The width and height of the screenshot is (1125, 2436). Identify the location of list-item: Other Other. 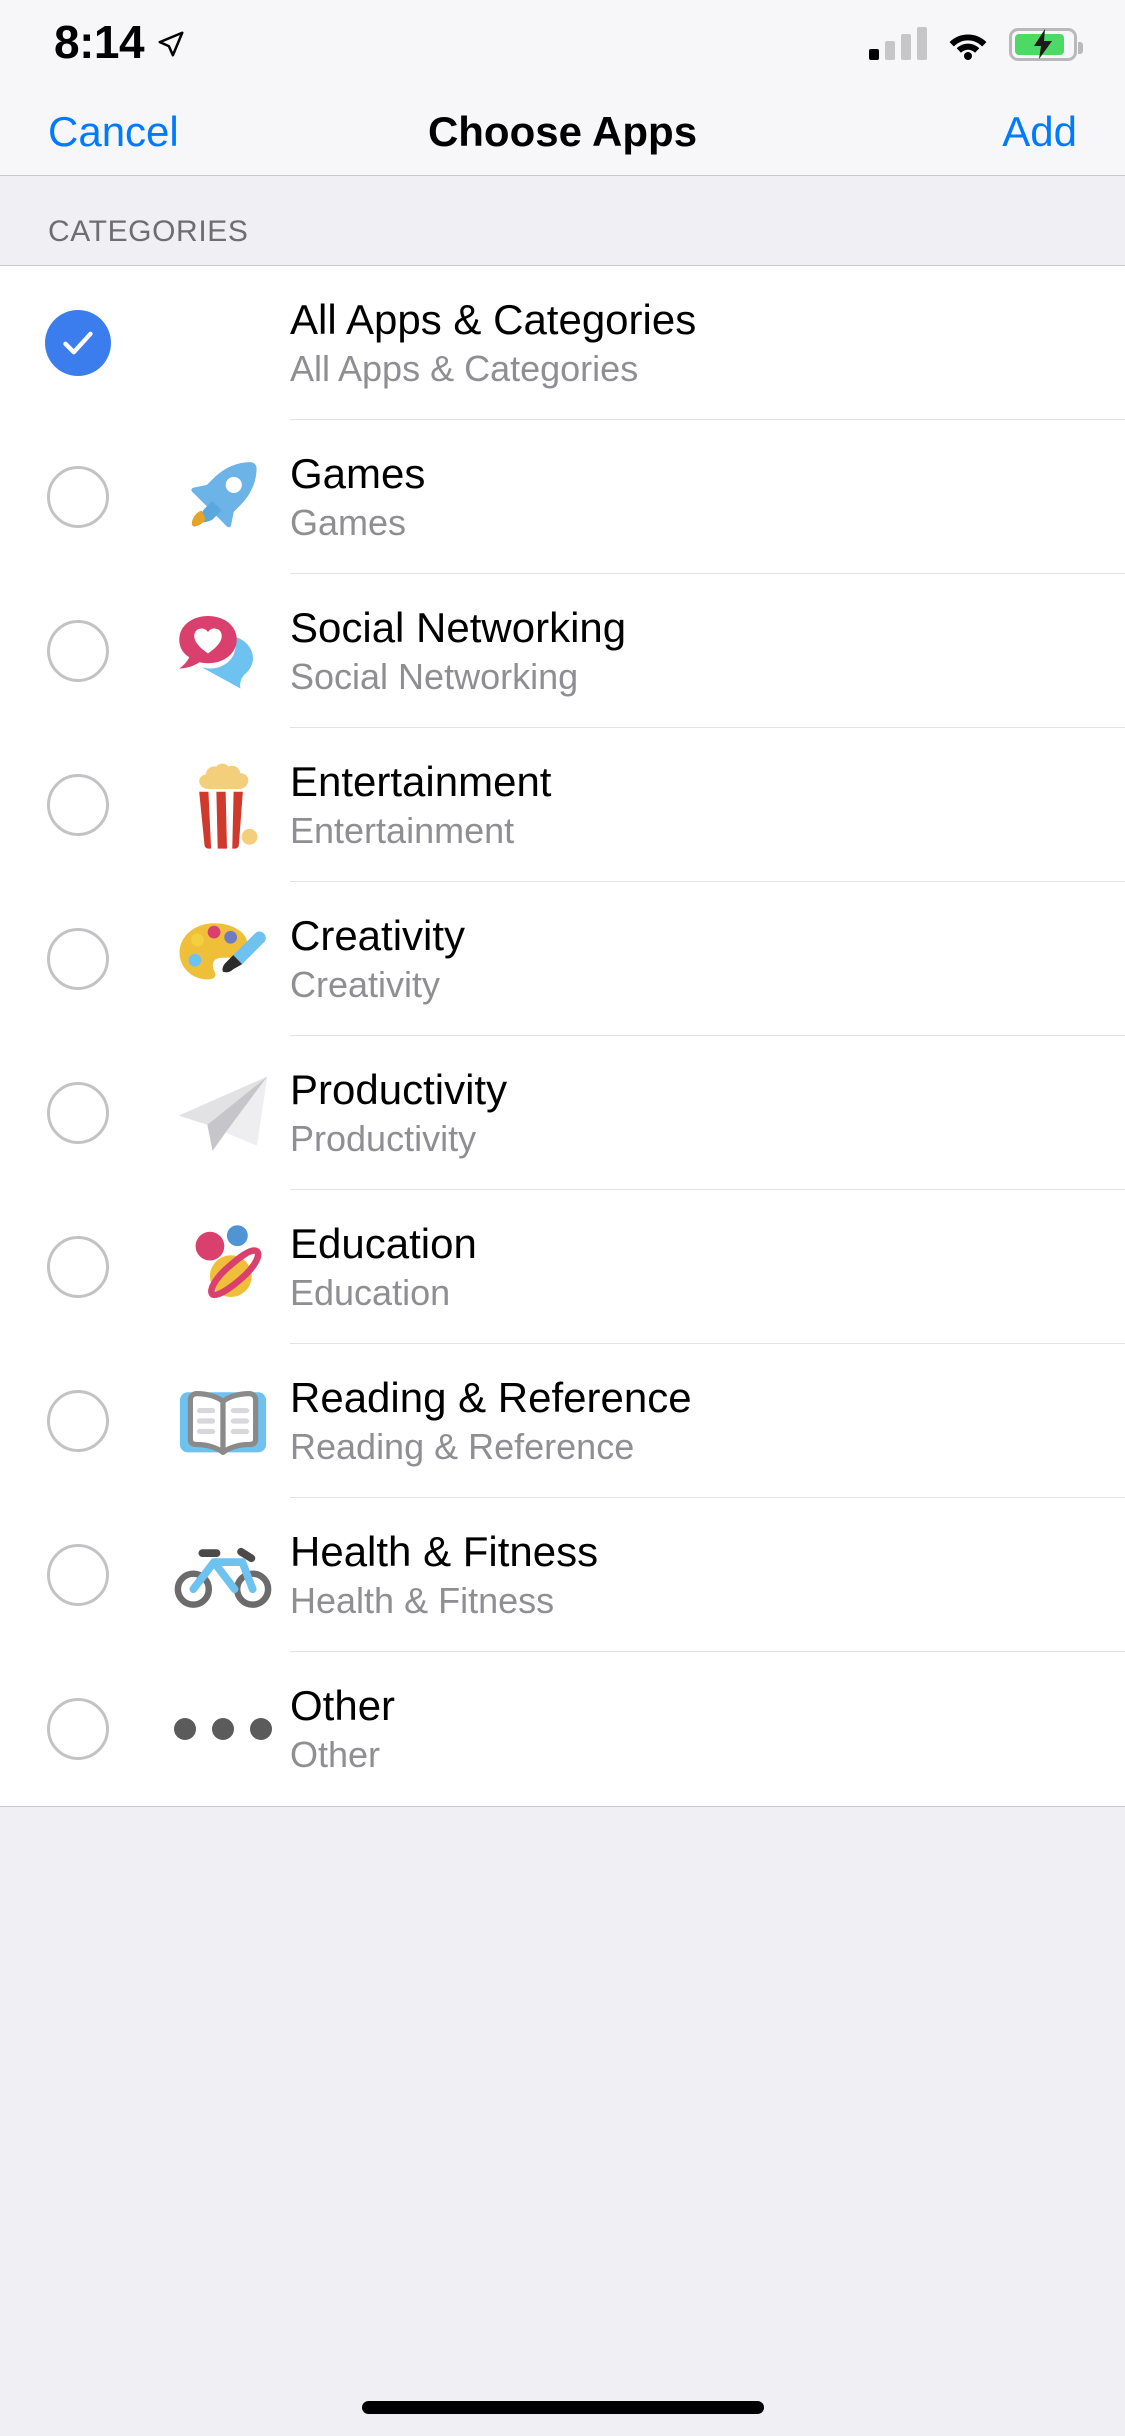
(562, 1729).